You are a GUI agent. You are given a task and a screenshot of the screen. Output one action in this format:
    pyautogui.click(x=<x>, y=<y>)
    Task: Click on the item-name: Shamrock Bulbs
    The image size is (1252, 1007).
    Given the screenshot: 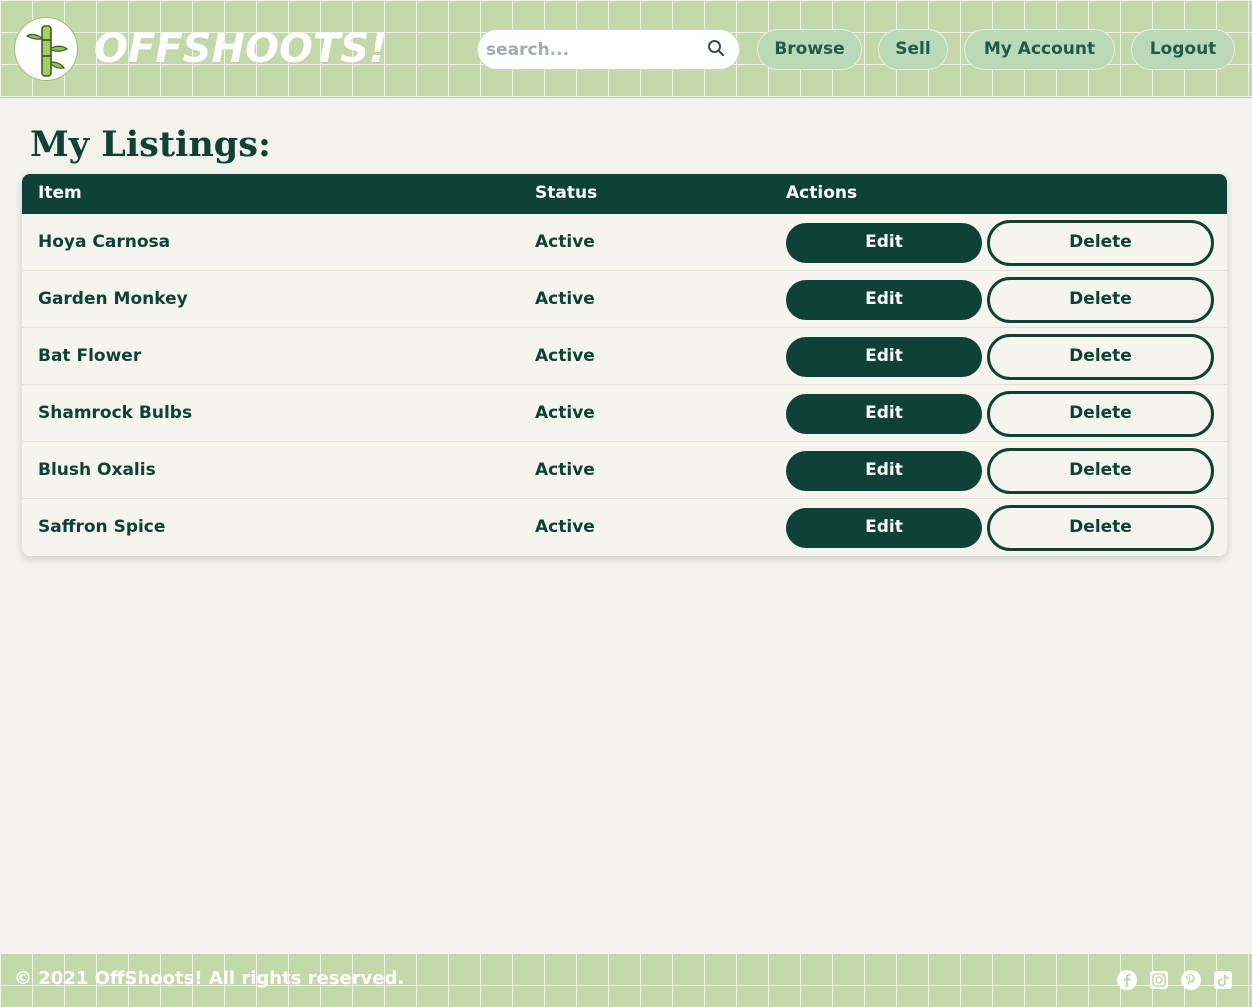 What is the action you would take?
    pyautogui.click(x=115, y=413)
    